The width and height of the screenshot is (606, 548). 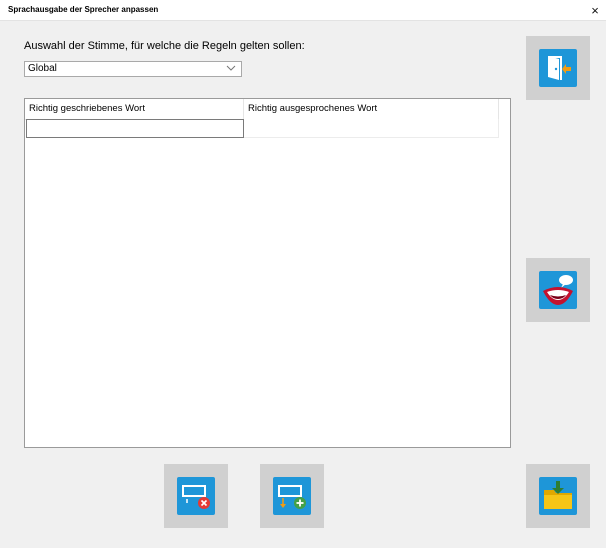 I want to click on delete-row-button, so click(x=196, y=496).